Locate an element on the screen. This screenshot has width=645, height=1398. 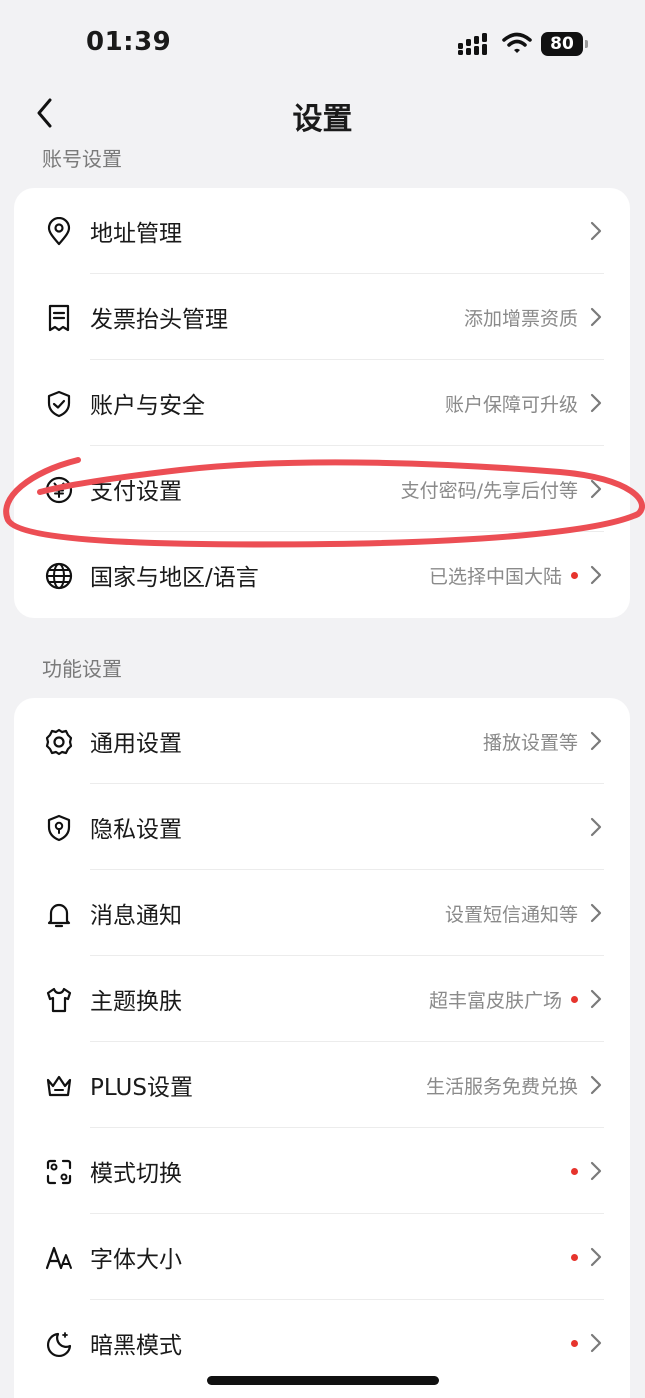
row-label: 发票抬头管理 is located at coordinates (159, 320).